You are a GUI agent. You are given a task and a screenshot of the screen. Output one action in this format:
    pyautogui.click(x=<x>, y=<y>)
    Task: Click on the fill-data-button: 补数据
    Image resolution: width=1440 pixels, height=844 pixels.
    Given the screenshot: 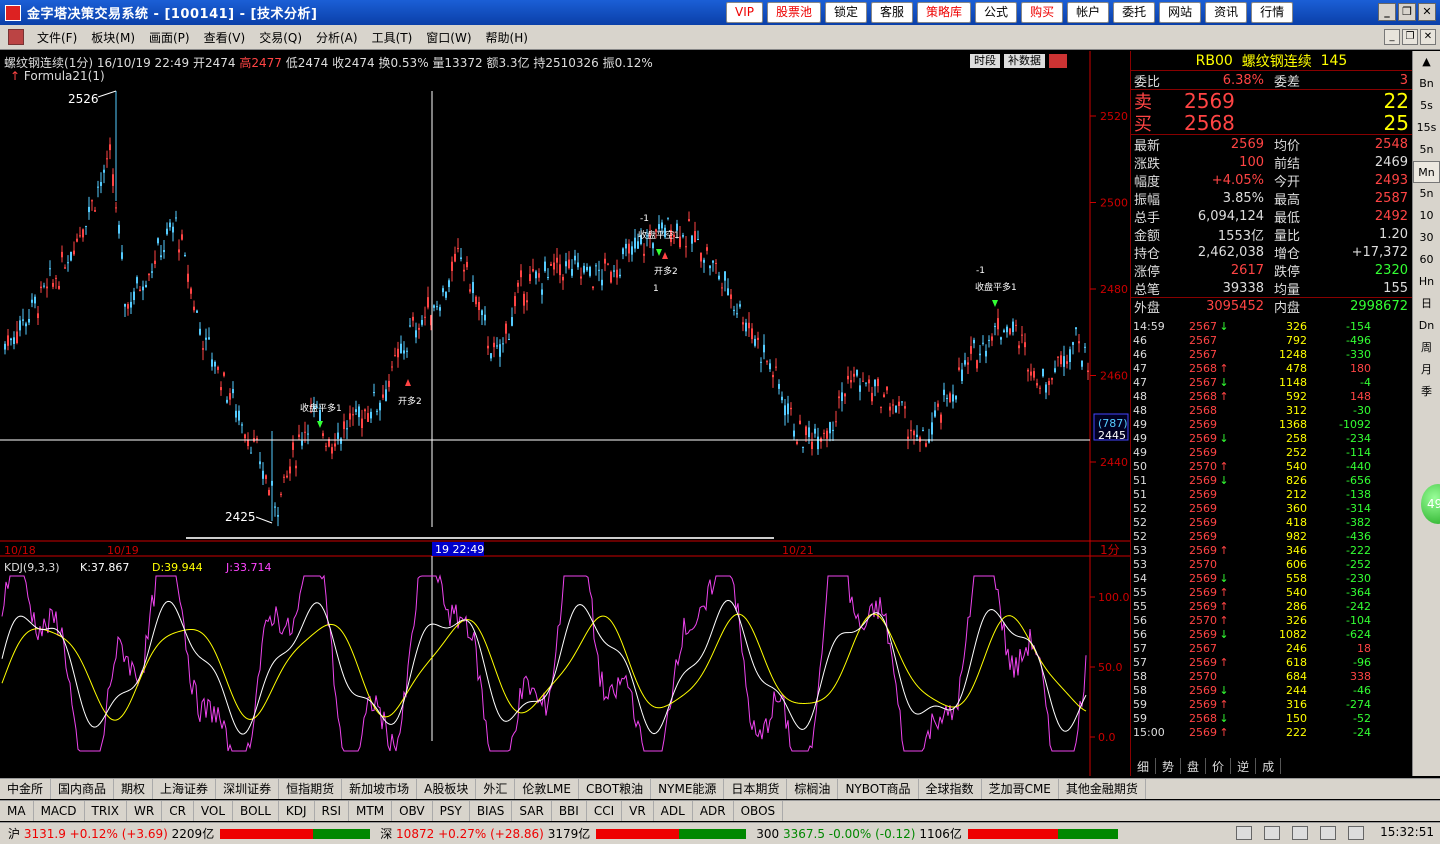 What is the action you would take?
    pyautogui.click(x=1024, y=61)
    